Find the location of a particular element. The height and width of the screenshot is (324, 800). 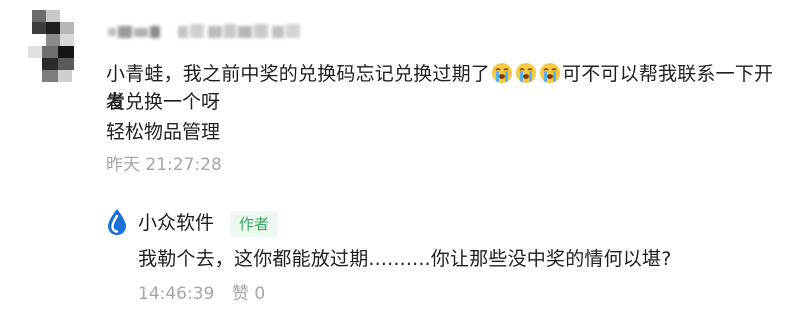

reply-timestamp: 14:46:39 is located at coordinates (176, 294).